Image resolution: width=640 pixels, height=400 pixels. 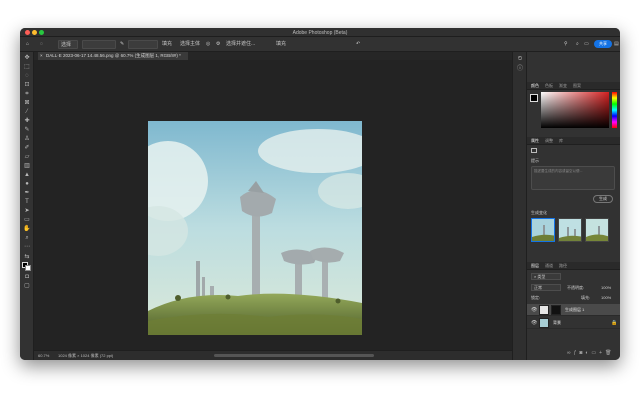 I want to click on layer-kind-filter: ⌕ 类型, so click(x=546, y=276).